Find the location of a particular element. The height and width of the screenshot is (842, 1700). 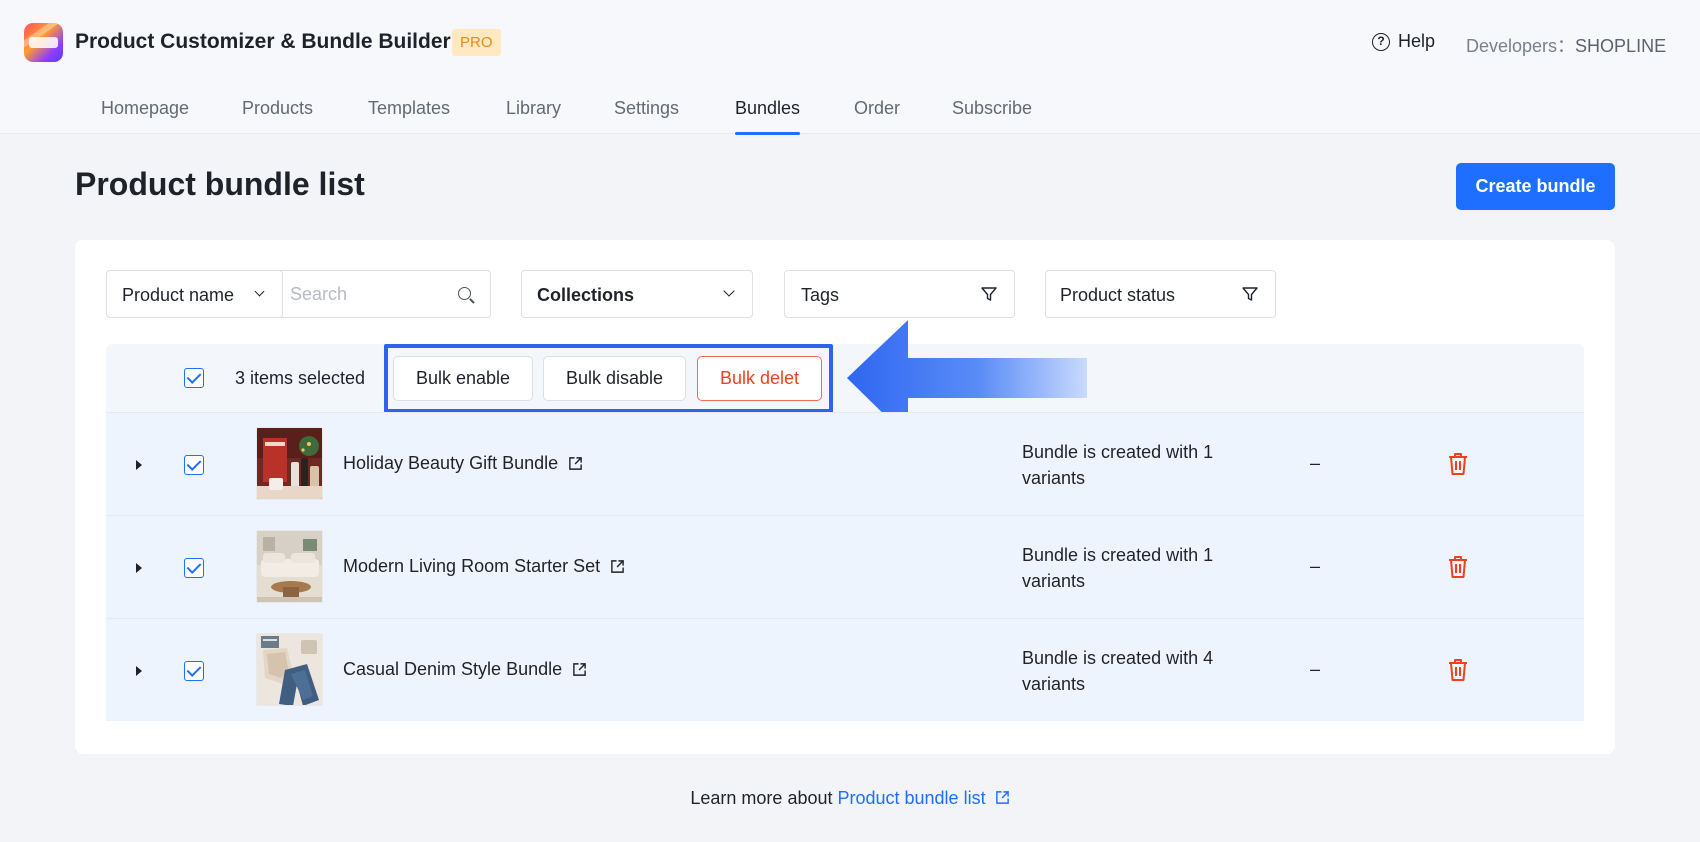

product-name: Holiday Beauty Gift Bundle is located at coordinates (451, 463).